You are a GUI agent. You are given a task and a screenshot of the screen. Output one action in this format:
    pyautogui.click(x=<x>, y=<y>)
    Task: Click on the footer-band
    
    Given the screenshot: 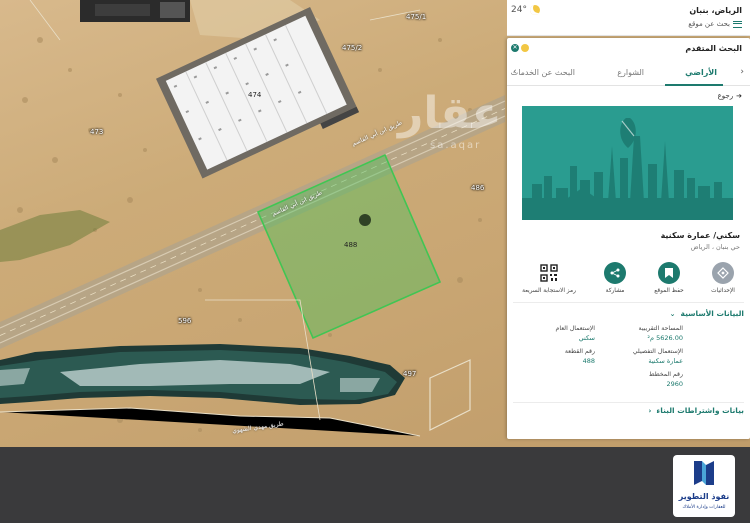 What is the action you would take?
    pyautogui.click(x=375, y=485)
    